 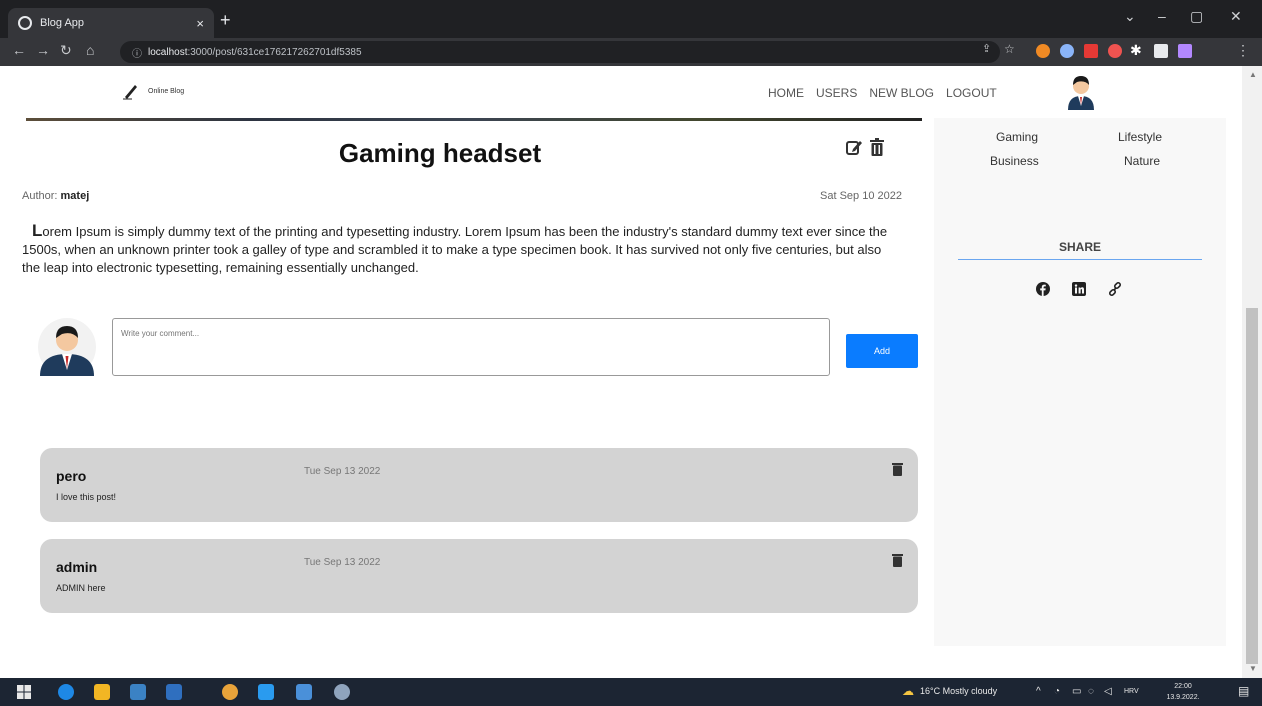 What do you see at coordinates (1038, 691) in the screenshot?
I see `tray-chevron-icon: ^` at bounding box center [1038, 691].